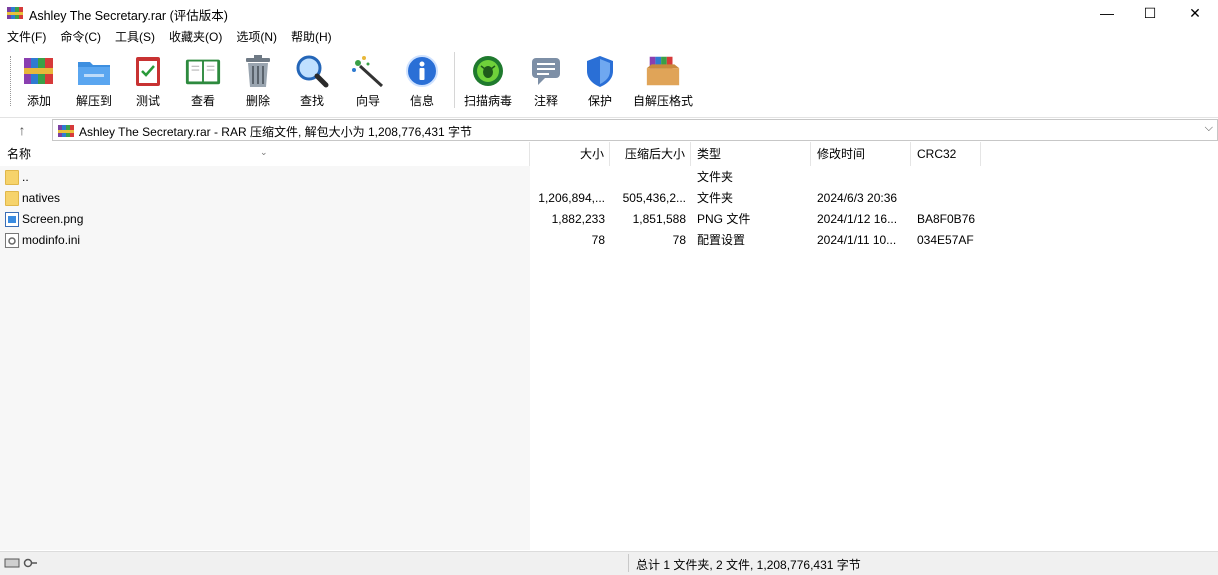 The width and height of the screenshot is (1218, 575). Describe the element at coordinates (148, 71) in the screenshot. I see `test-clipboard-icon` at that location.